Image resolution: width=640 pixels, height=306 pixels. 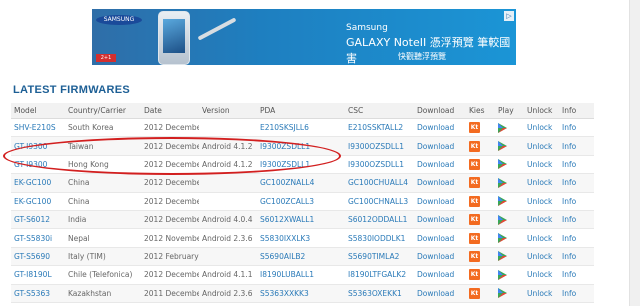 What do you see at coordinates (32, 256) in the screenshot?
I see `model-link: GT-S5690` at bounding box center [32, 256].